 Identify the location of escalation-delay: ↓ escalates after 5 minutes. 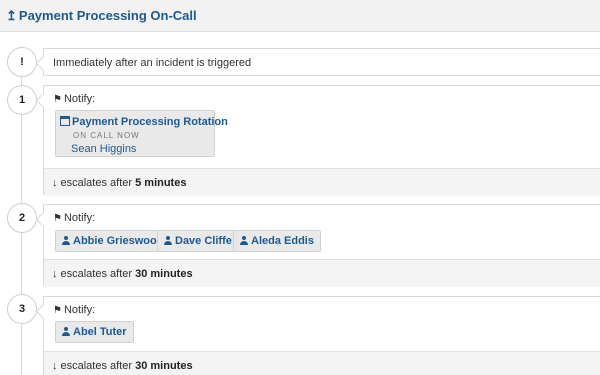
(322, 182).